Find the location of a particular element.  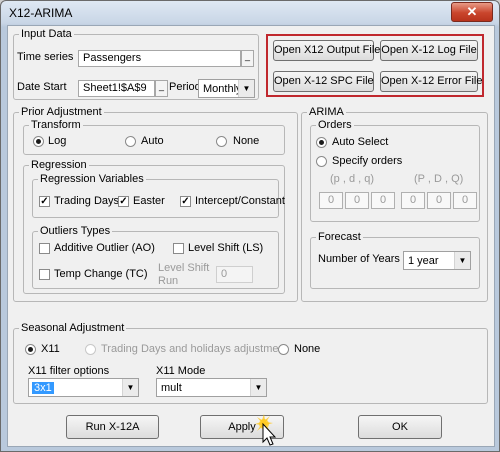

run-x12a-button: Run X-12A is located at coordinates (112, 427).